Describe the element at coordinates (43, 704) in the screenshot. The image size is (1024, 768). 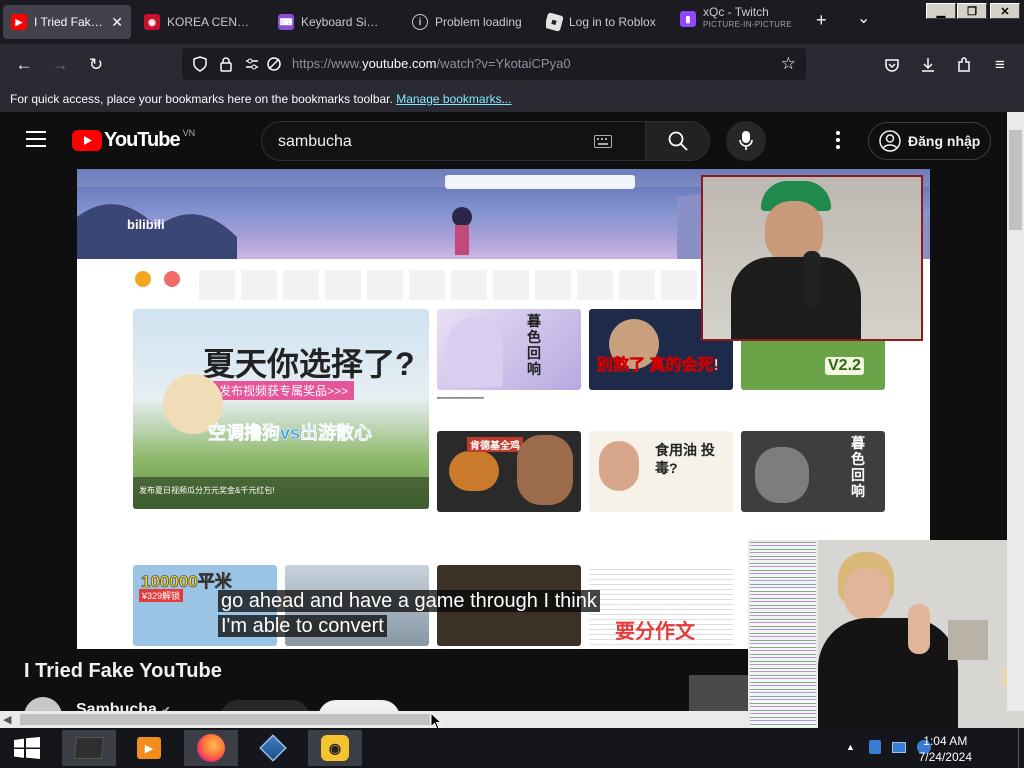
I see `channel-avatar` at that location.